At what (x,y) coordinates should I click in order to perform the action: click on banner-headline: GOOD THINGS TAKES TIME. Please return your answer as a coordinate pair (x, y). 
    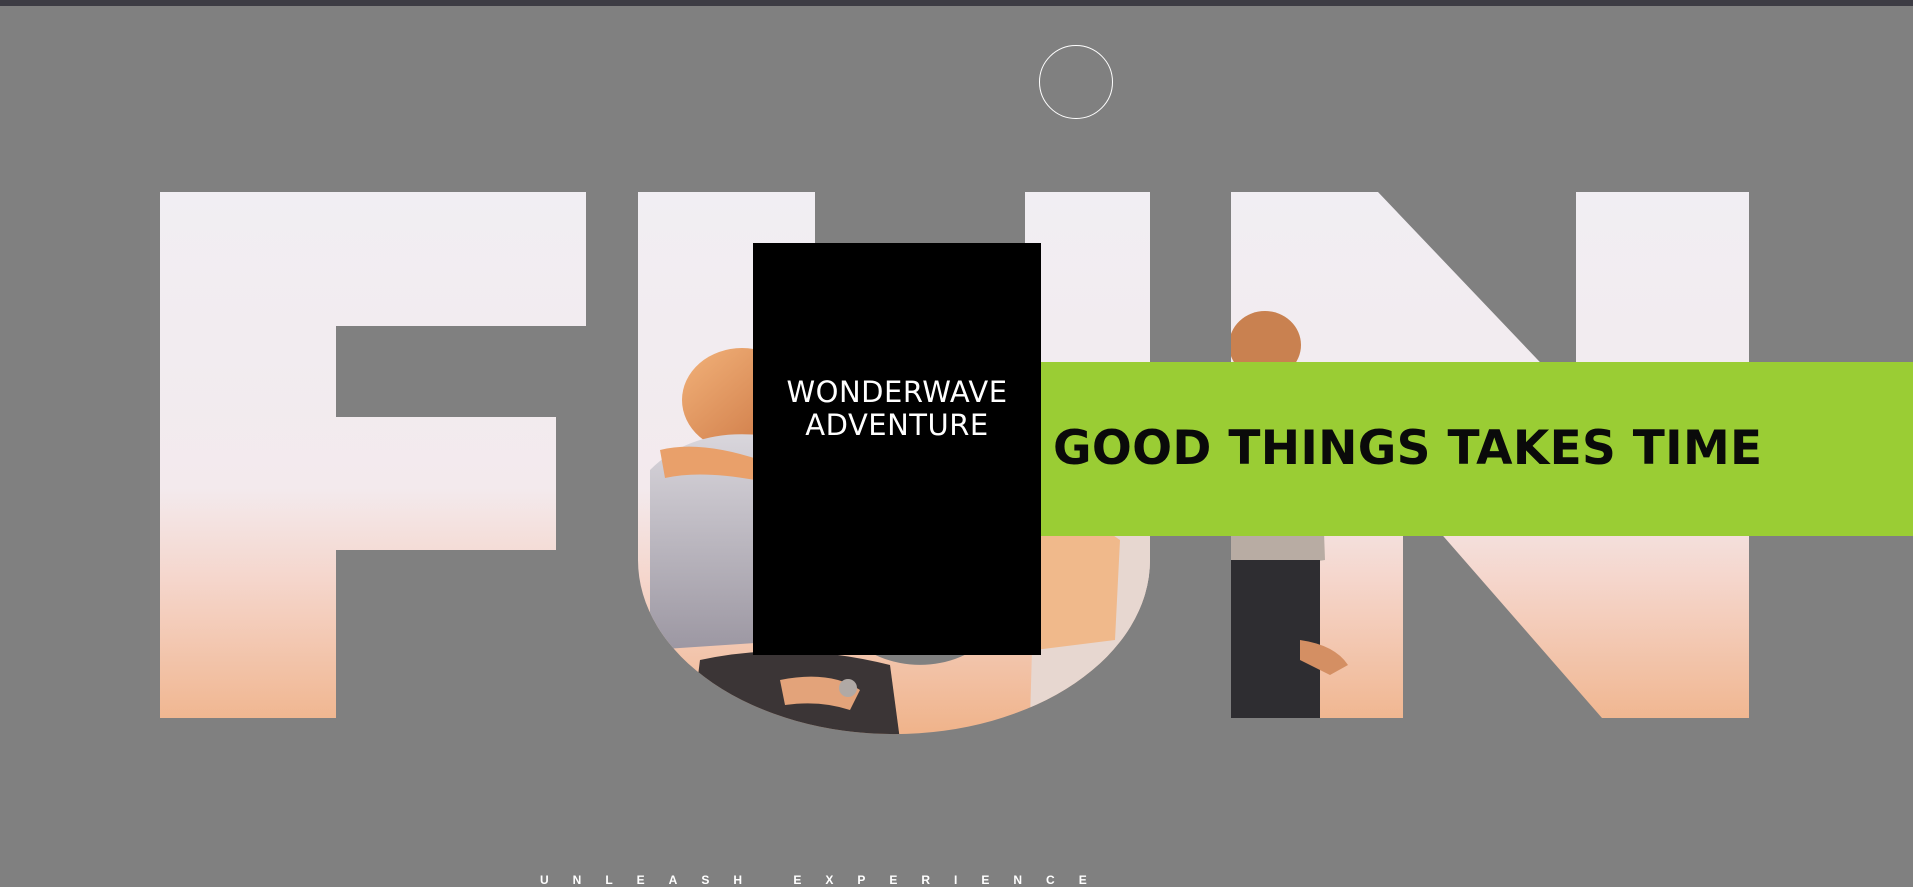
    Looking at the image, I should click on (1408, 448).